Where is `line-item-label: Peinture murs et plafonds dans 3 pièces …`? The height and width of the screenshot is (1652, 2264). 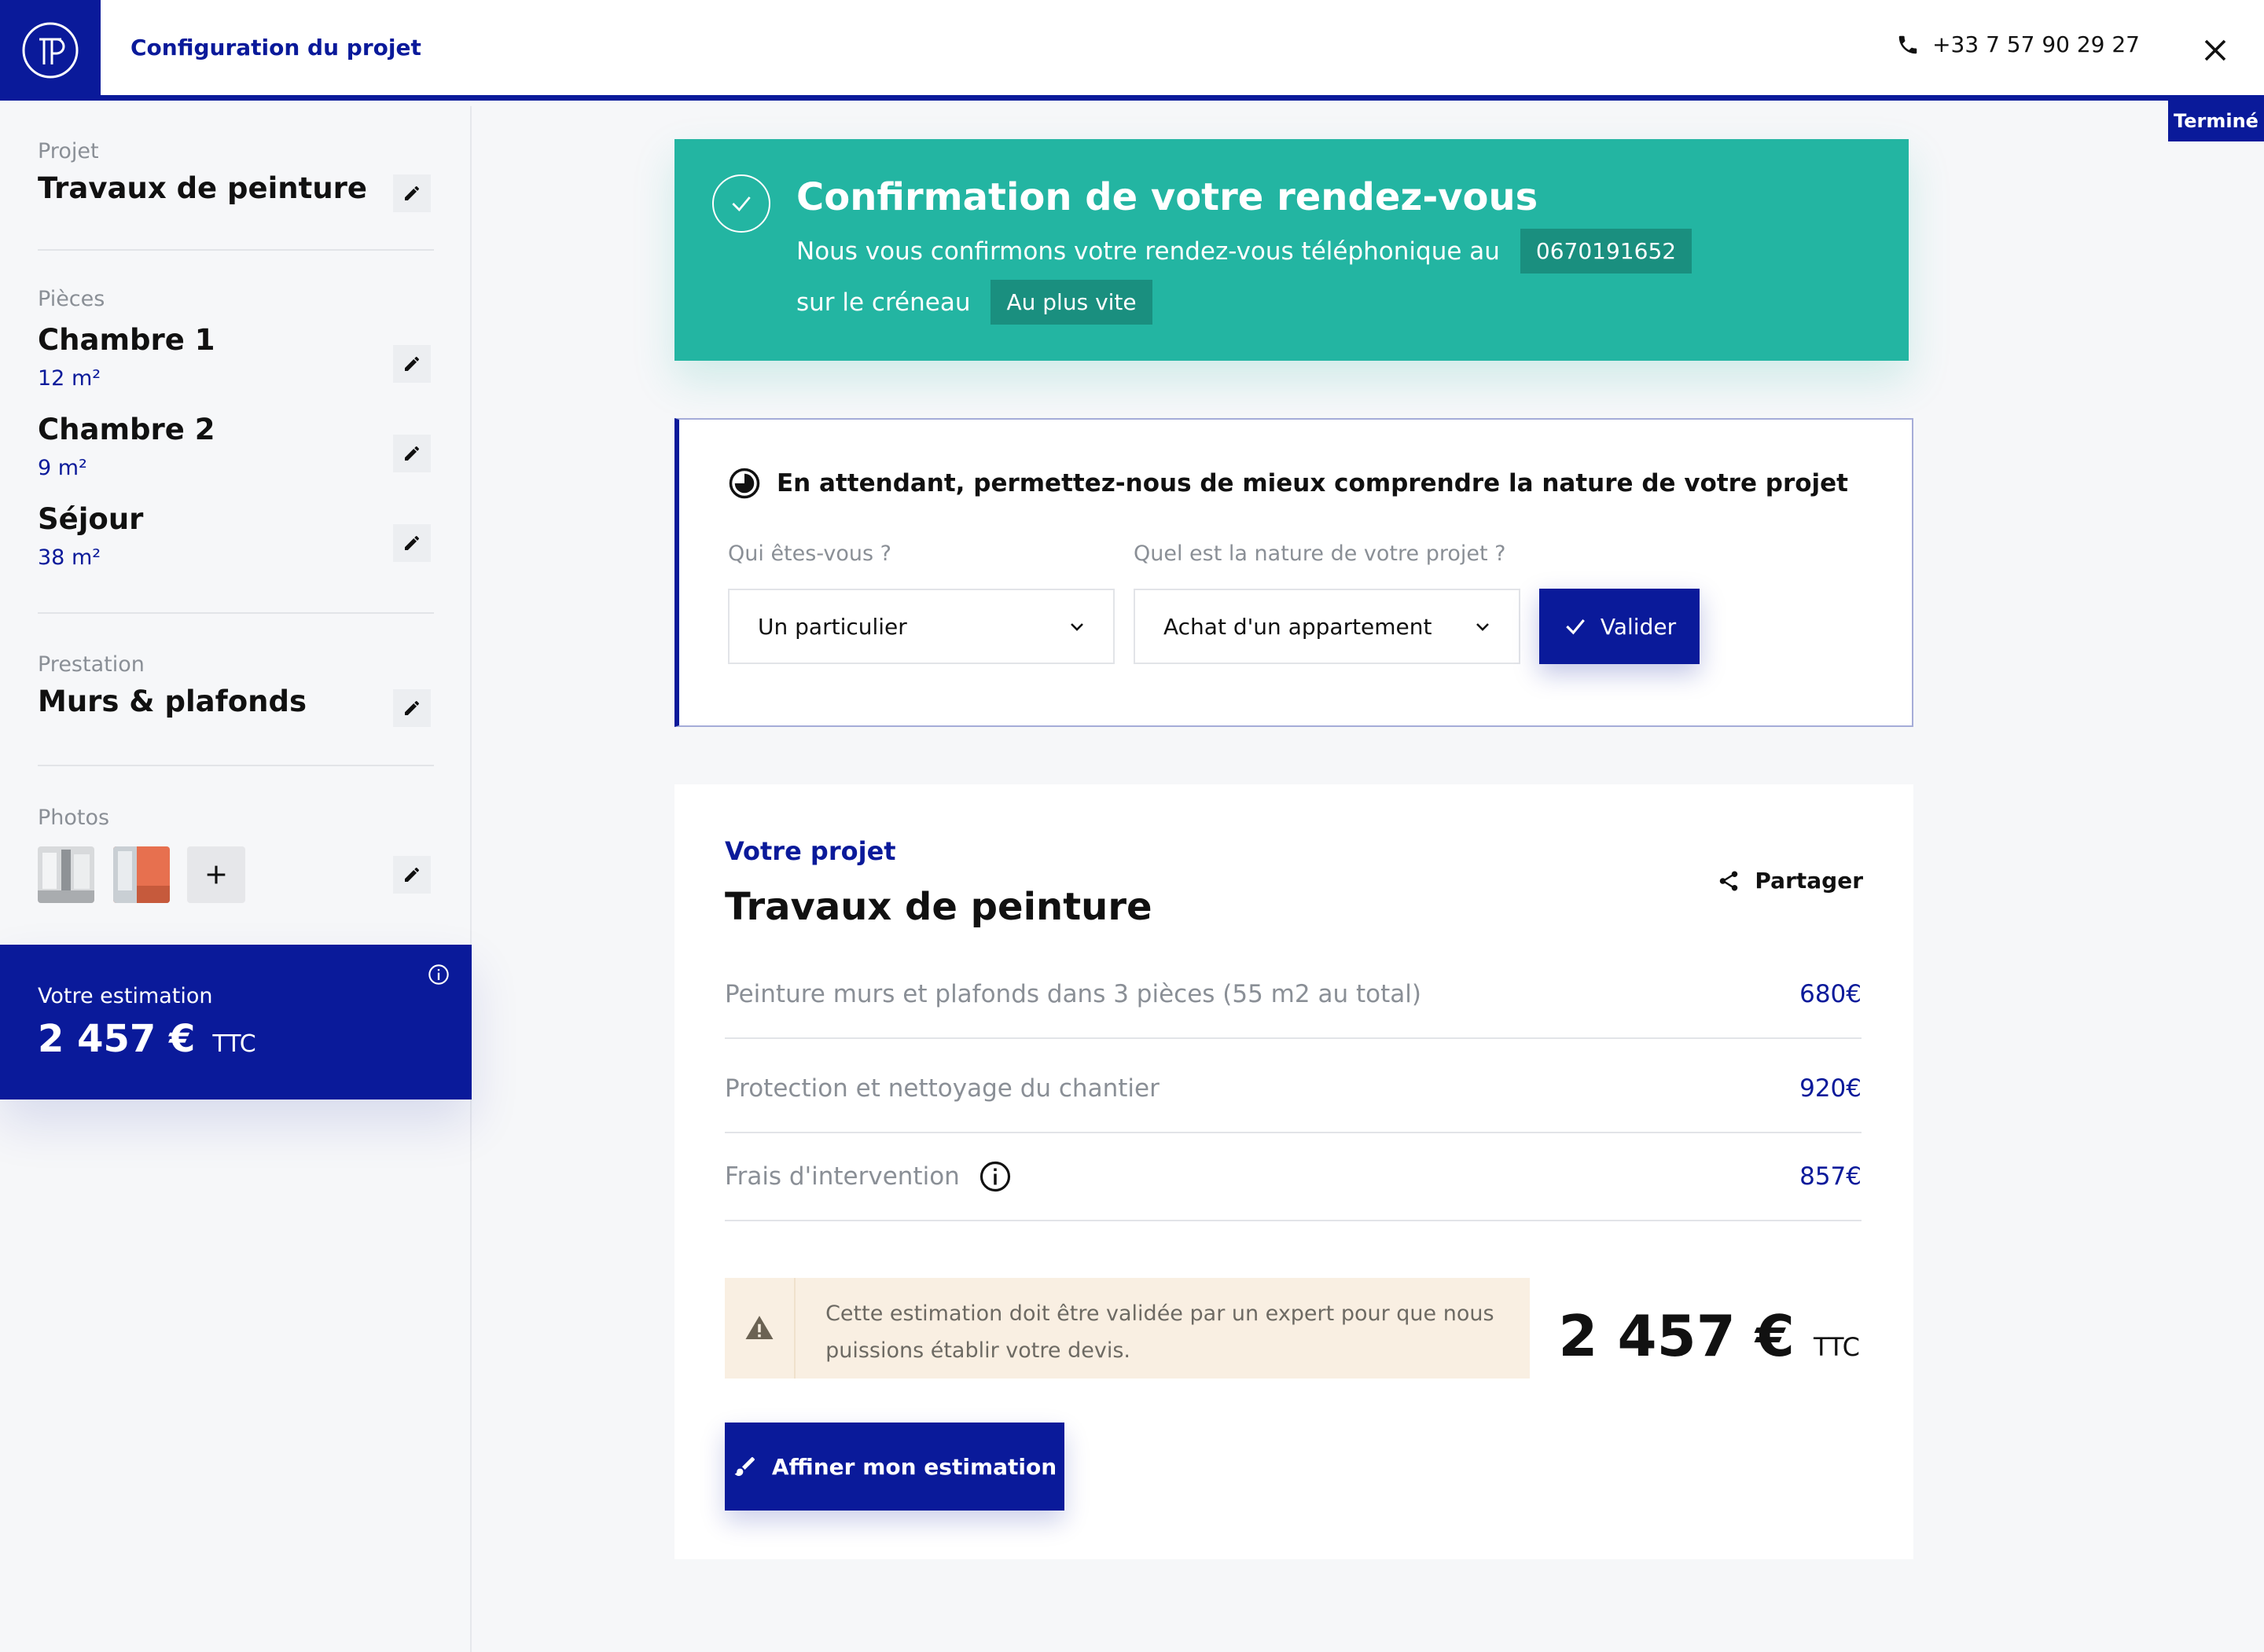 line-item-label: Peinture murs et plafonds dans 3 pièces … is located at coordinates (1073, 994).